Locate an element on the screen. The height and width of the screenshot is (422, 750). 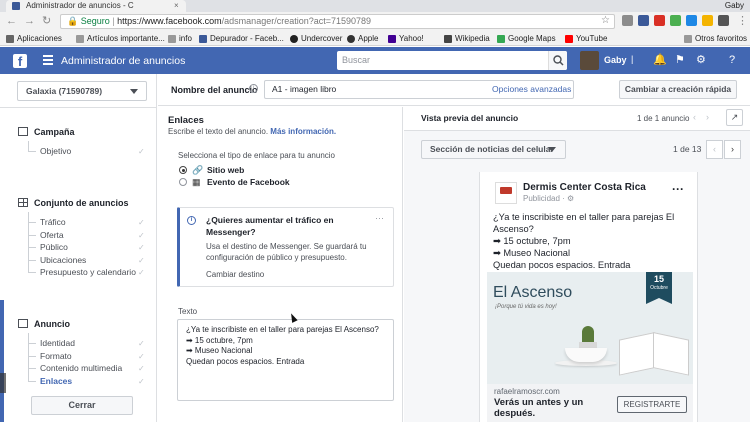
nav-section-campaign: Campaña is located at coordinates (46, 132).